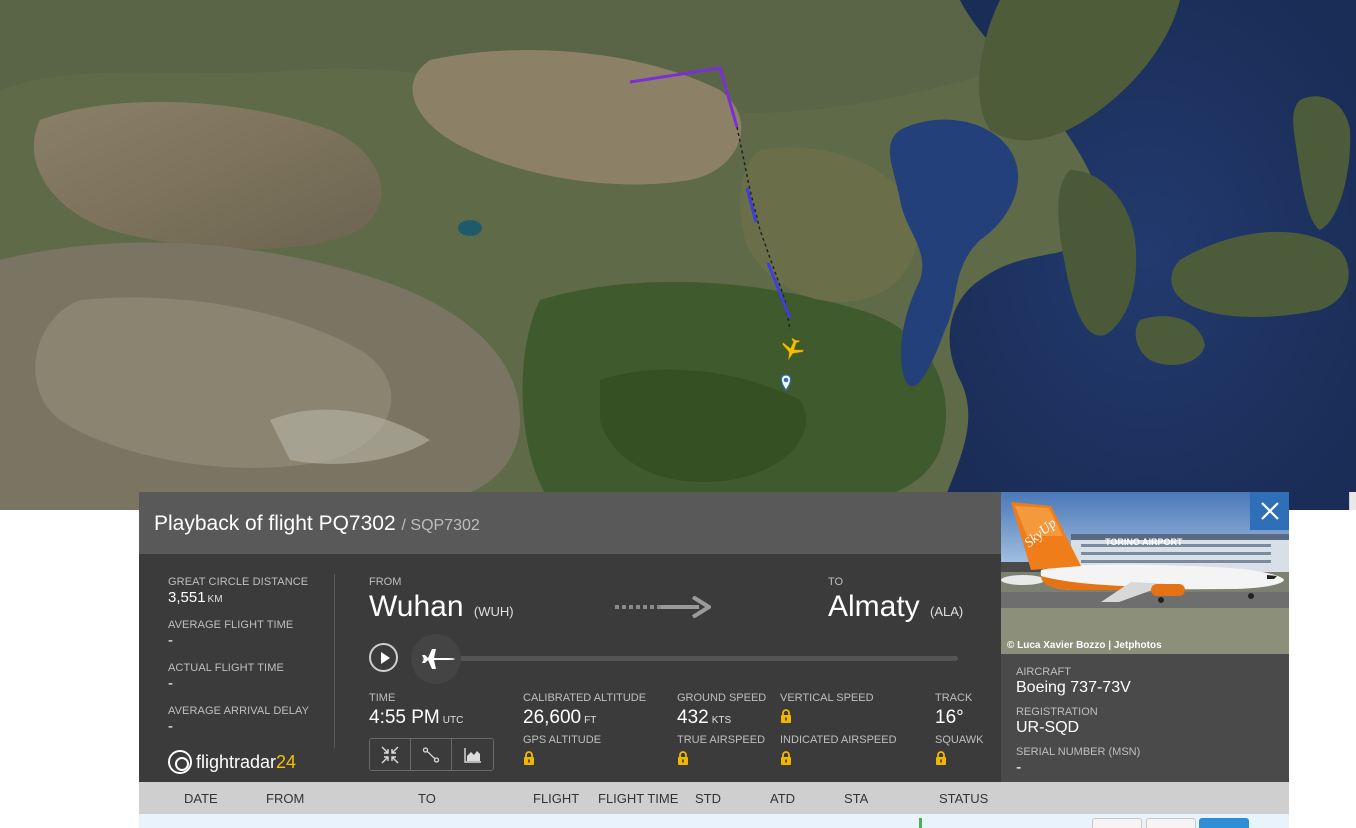  I want to click on radar-logo-icon, so click(180, 762).